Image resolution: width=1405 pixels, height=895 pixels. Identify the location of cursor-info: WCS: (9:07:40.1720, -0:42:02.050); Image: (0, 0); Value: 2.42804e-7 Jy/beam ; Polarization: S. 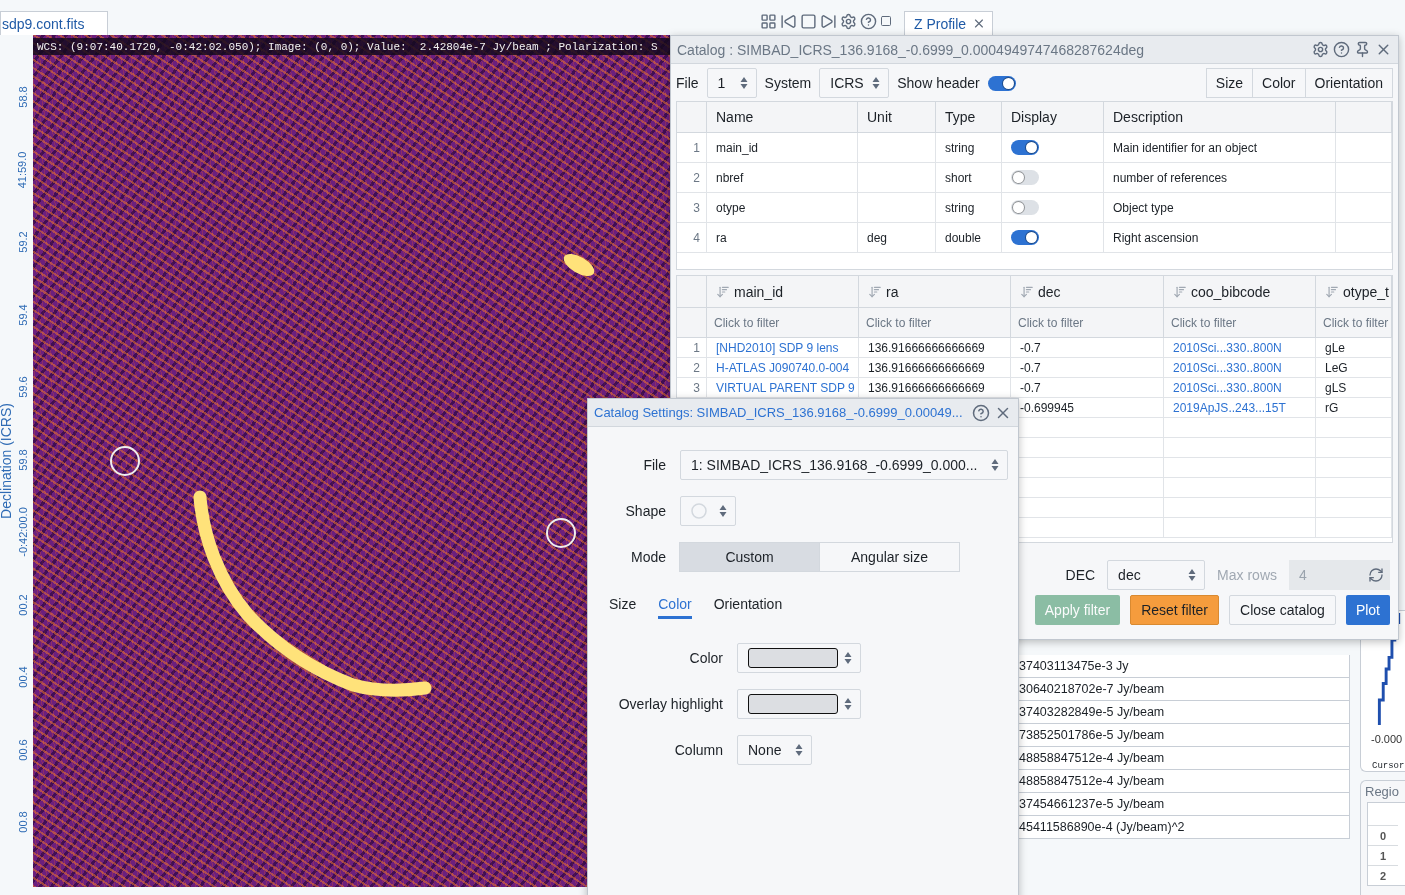
(351, 46).